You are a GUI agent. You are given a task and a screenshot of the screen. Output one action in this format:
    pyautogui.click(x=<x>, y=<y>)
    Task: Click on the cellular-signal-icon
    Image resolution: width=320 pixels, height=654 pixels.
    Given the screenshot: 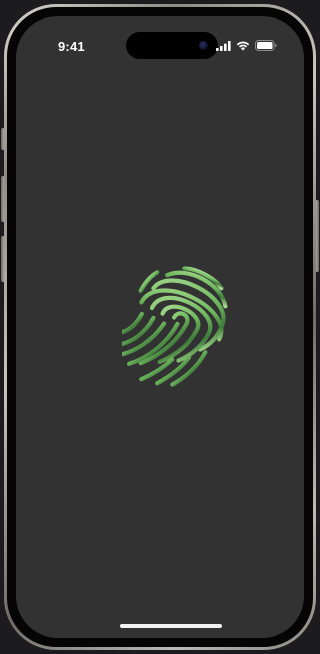 What is the action you would take?
    pyautogui.click(x=223, y=45)
    